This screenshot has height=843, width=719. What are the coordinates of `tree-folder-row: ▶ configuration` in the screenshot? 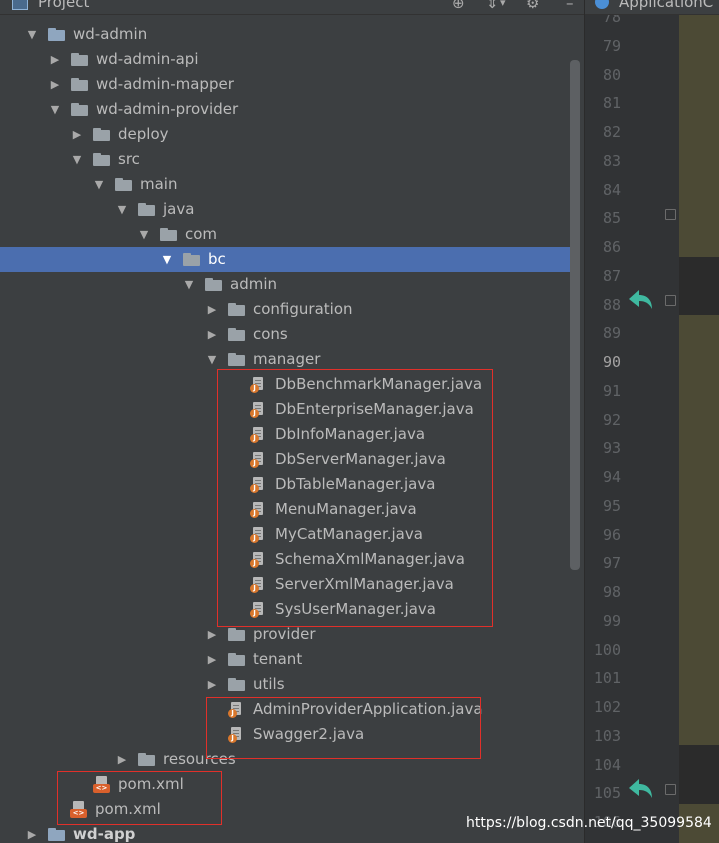 It's located at (290, 309).